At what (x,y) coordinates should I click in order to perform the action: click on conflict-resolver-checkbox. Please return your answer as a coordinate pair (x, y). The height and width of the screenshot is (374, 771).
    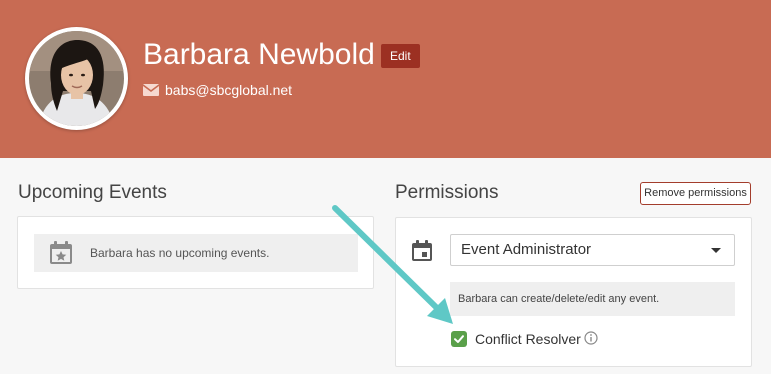
    Looking at the image, I should click on (459, 339).